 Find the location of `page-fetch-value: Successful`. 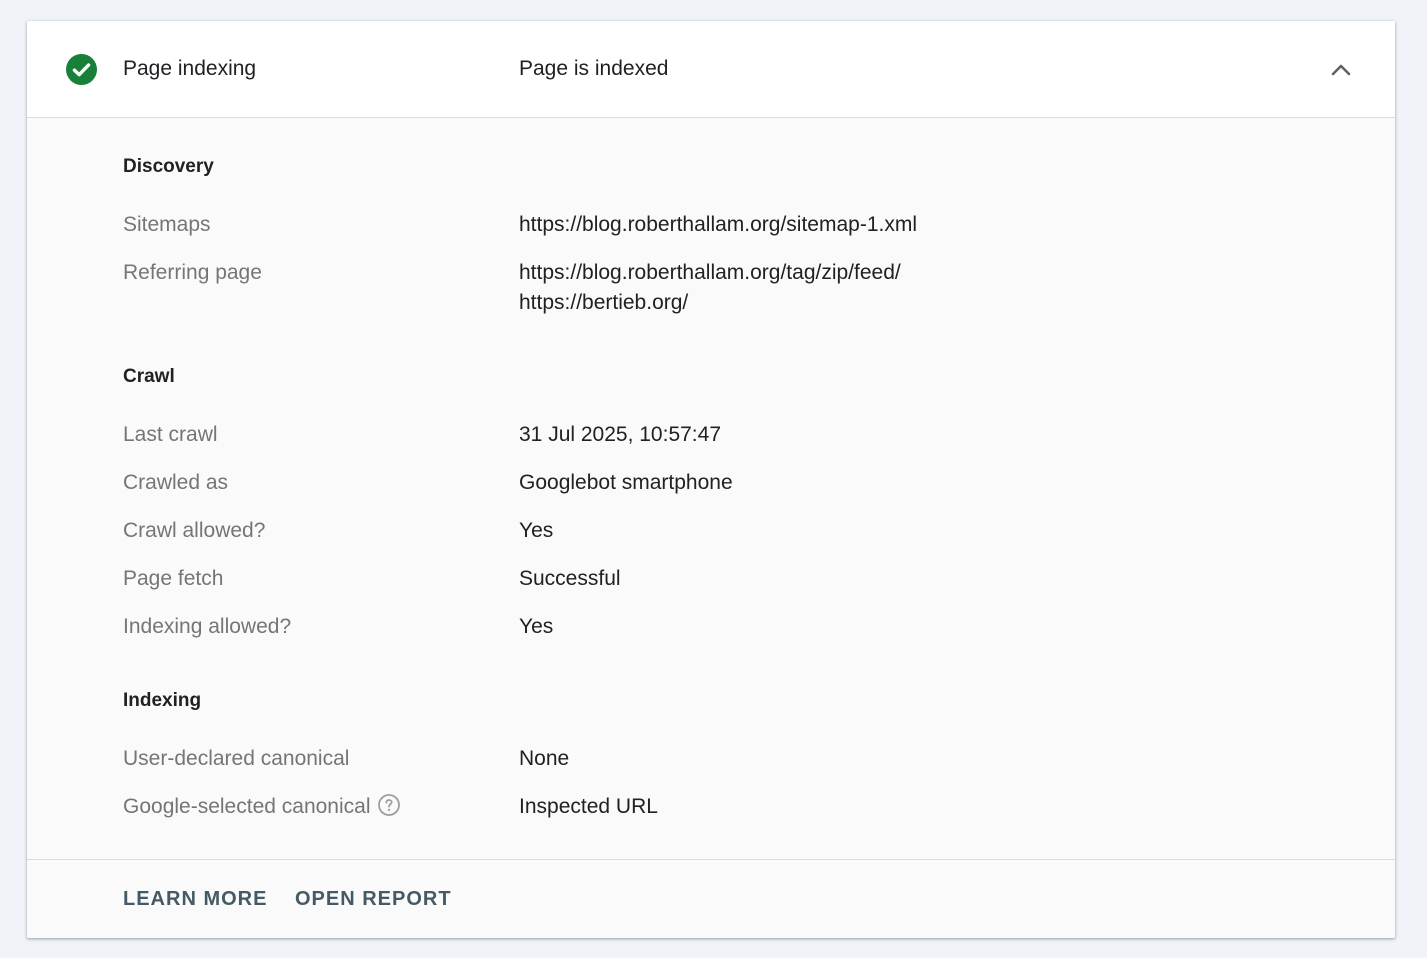

page-fetch-value: Successful is located at coordinates (570, 578).